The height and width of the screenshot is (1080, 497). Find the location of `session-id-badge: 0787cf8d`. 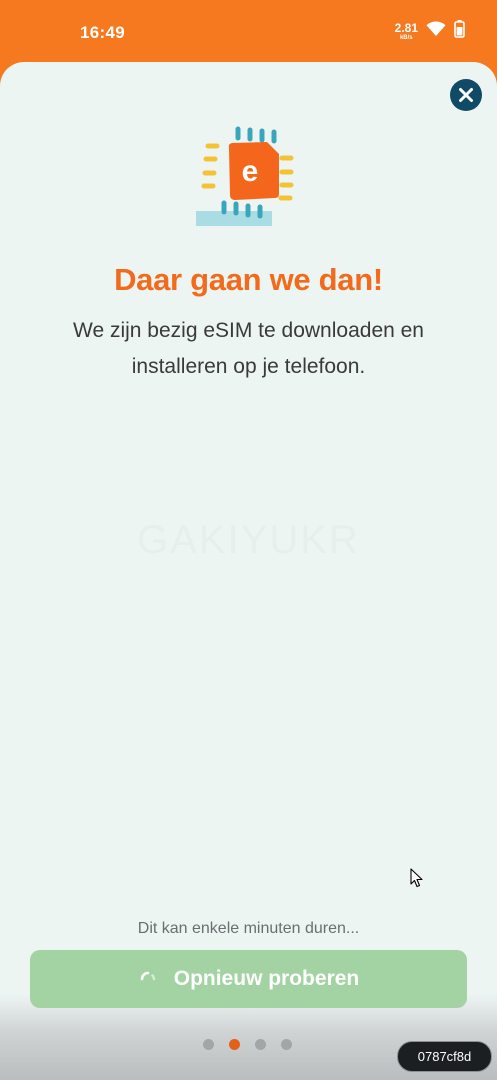

session-id-badge: 0787cf8d is located at coordinates (444, 1056).